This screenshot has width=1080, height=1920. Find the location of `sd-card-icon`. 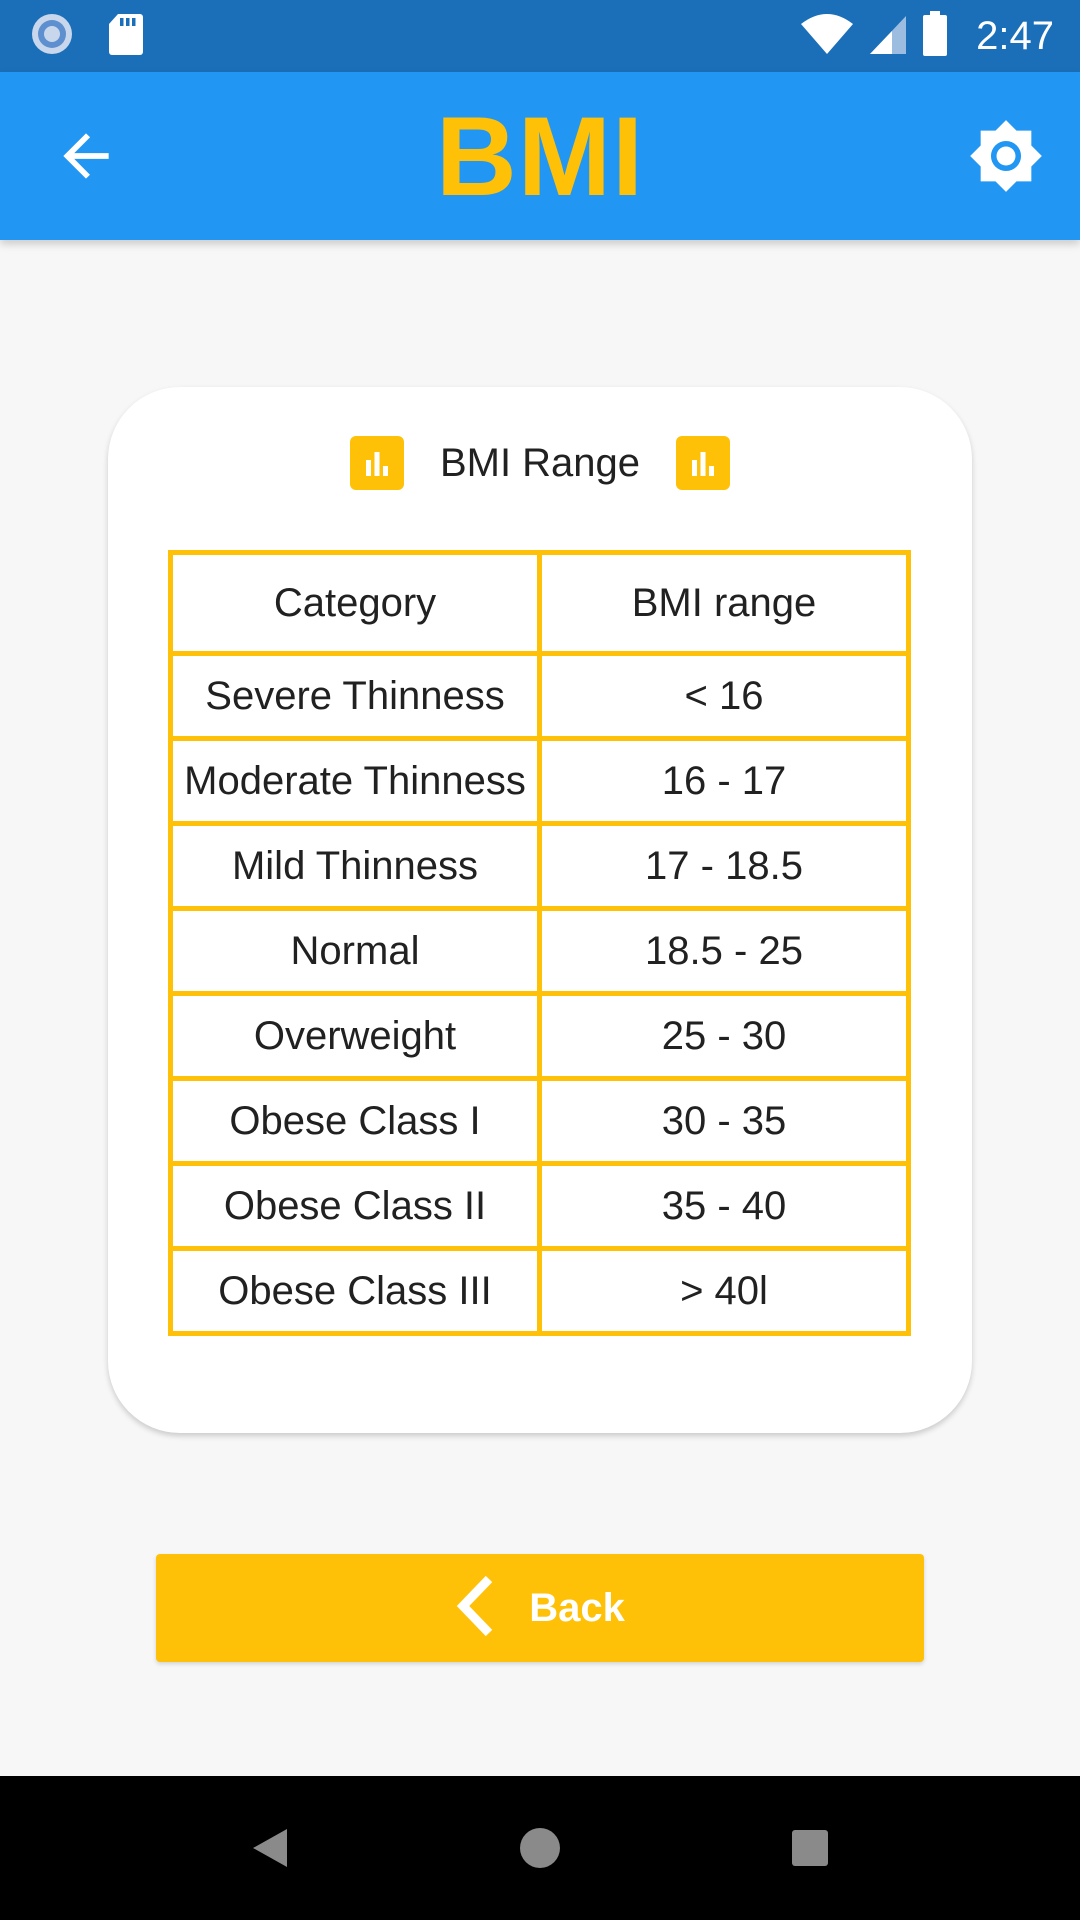

sd-card-icon is located at coordinates (126, 36).